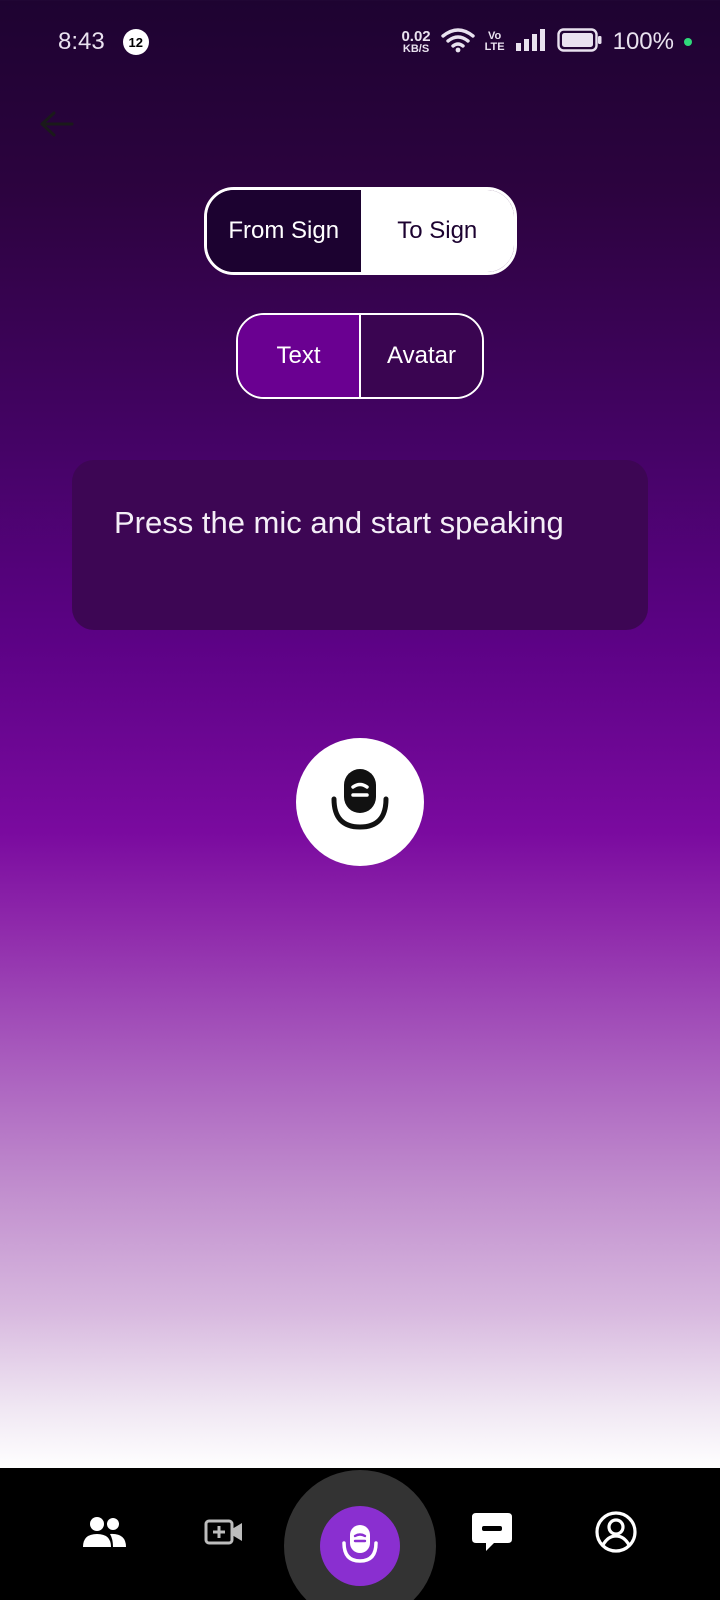  Describe the element at coordinates (339, 522) in the screenshot. I see `prompt-text: Press the mic and start speaking` at that location.